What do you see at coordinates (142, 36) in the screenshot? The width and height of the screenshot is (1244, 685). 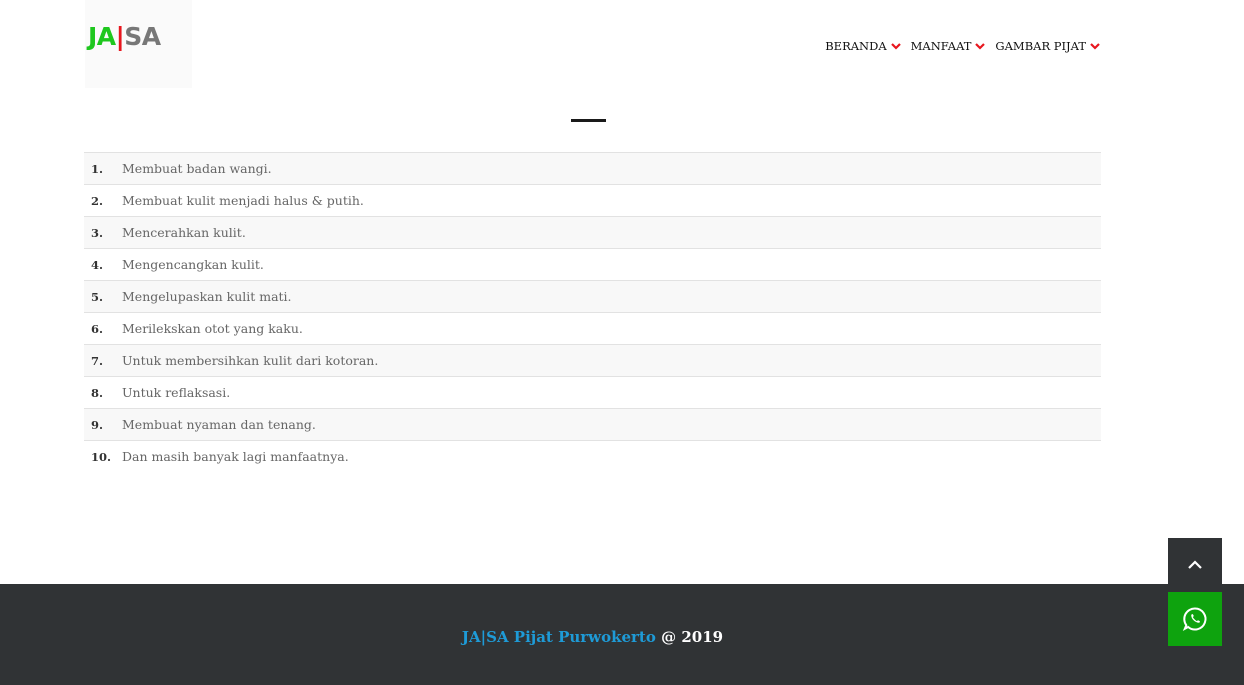 I see `logo-part-sa: SA` at bounding box center [142, 36].